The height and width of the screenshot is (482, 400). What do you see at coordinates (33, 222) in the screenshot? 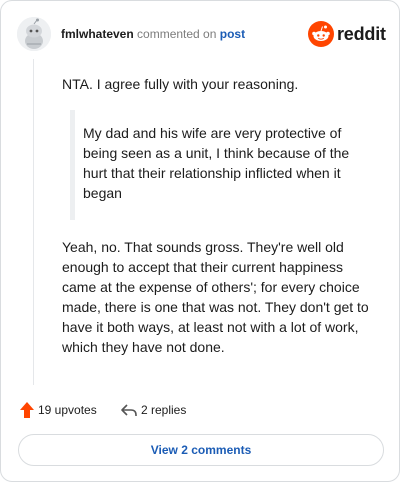
I see `thread-line` at bounding box center [33, 222].